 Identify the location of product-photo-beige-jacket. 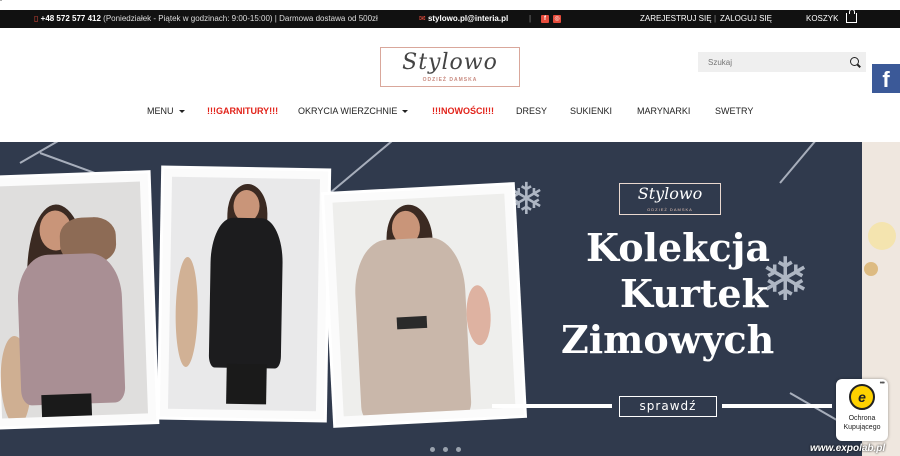
(424, 305).